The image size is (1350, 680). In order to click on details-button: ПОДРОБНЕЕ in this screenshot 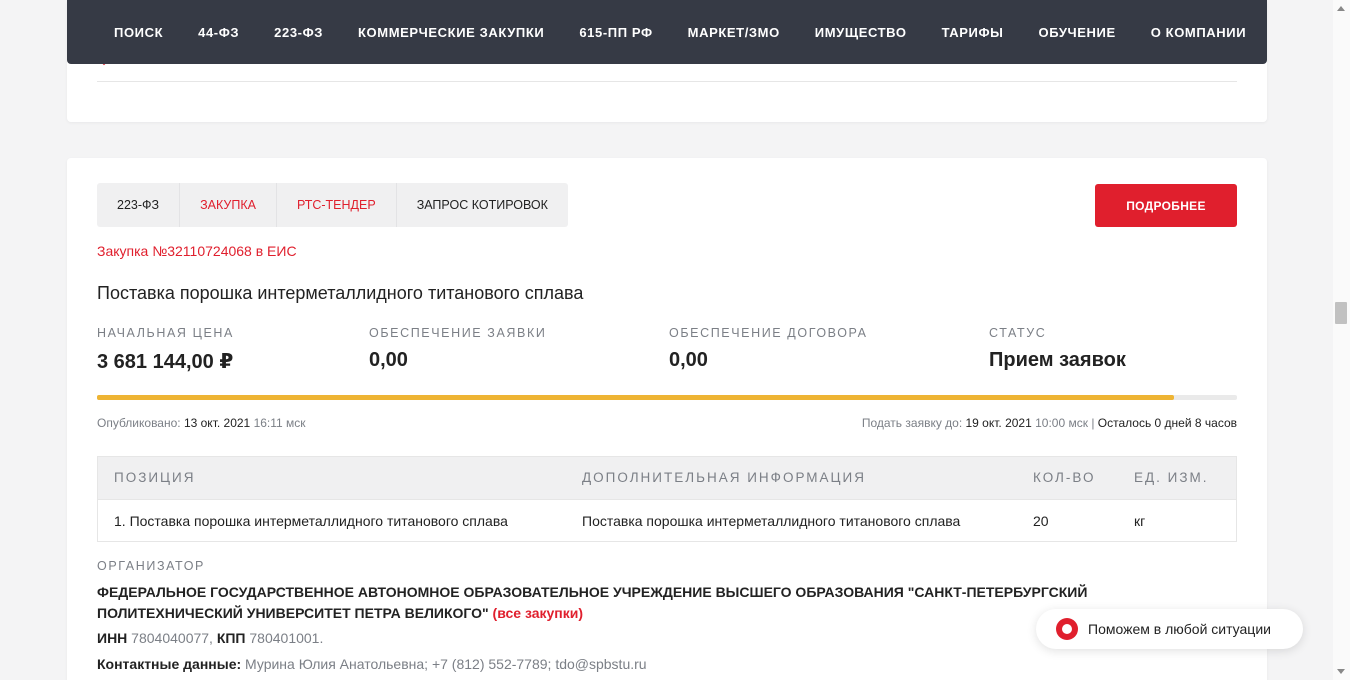, I will do `click(1166, 205)`.